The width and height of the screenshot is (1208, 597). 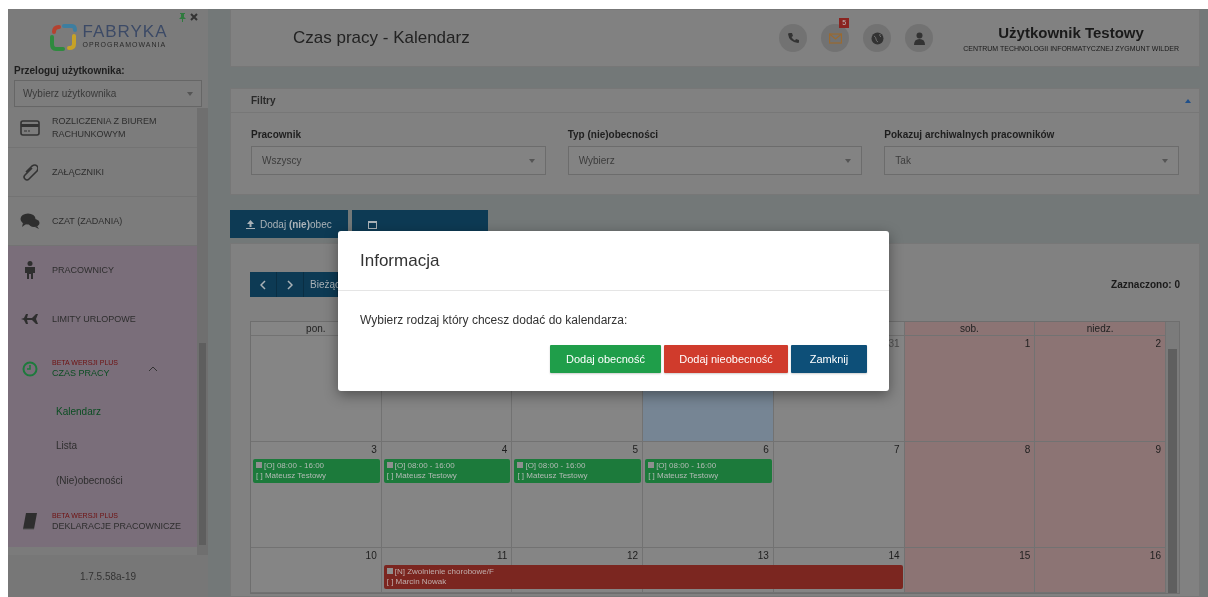 What do you see at coordinates (1100, 329) in the screenshot?
I see `weekday-header: niedz.` at bounding box center [1100, 329].